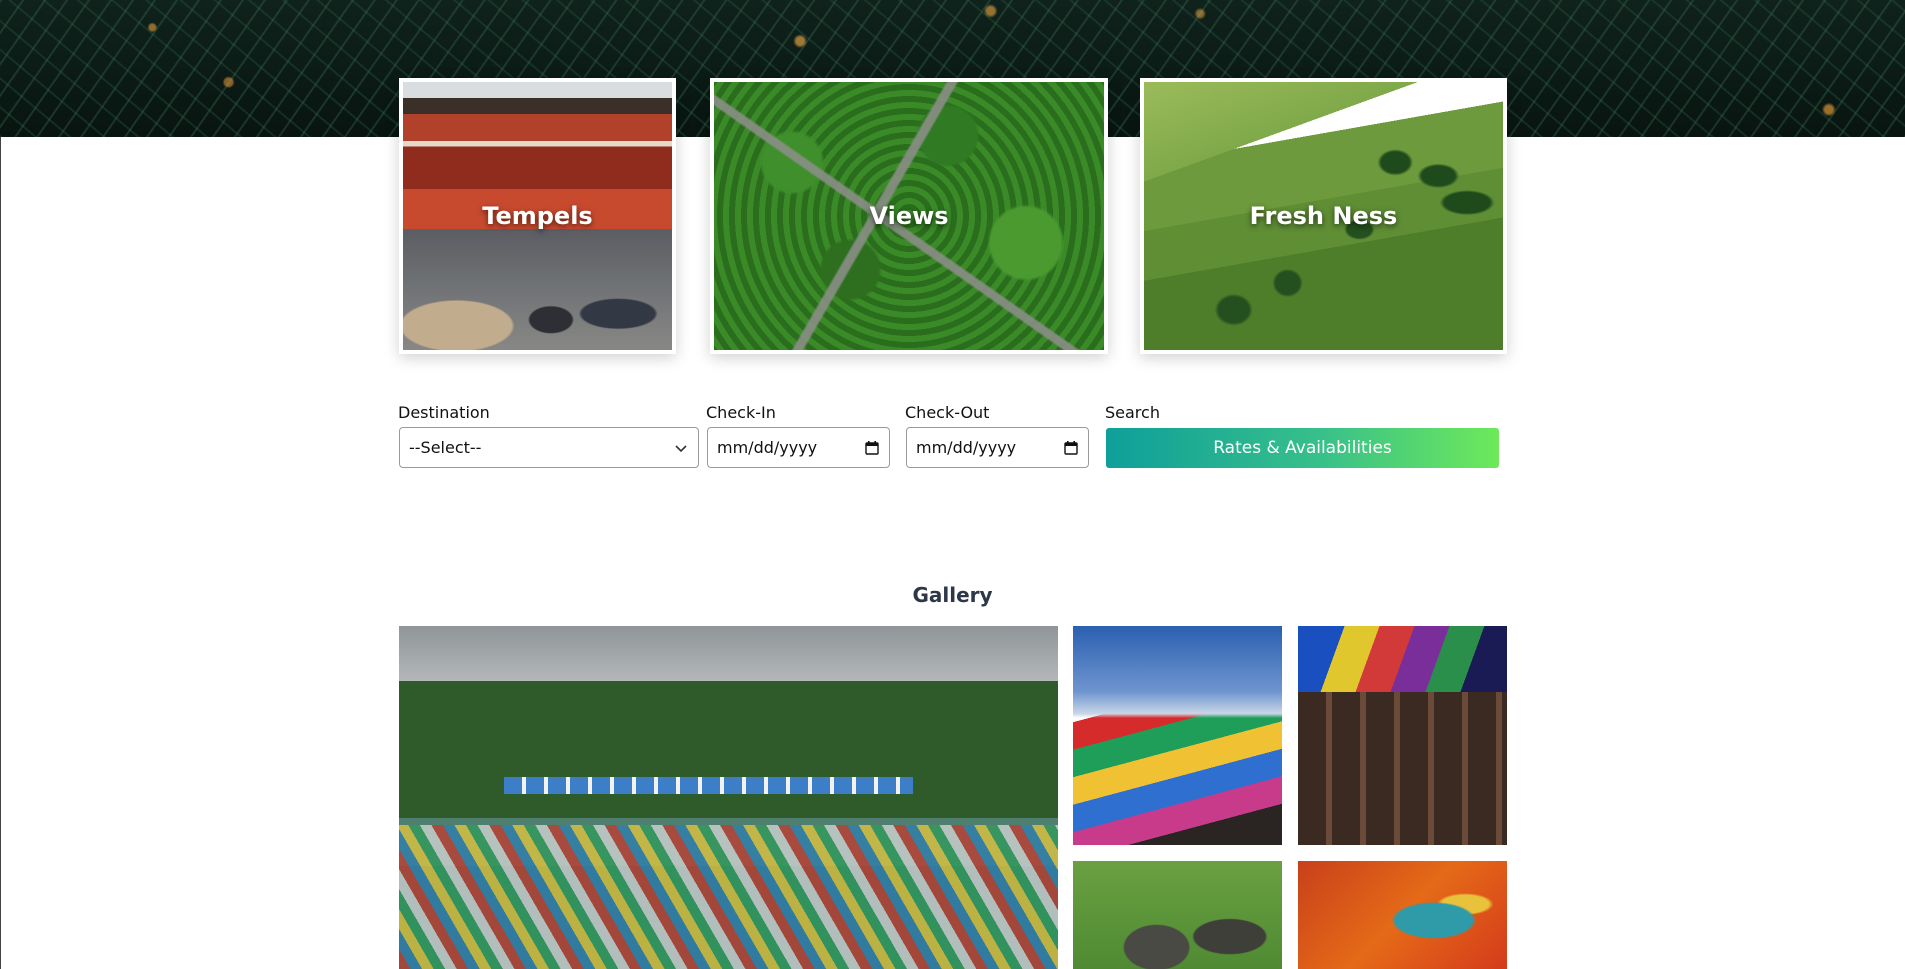  Describe the element at coordinates (1177, 735) in the screenshot. I see `gallery-image-prayer-flags` at that location.